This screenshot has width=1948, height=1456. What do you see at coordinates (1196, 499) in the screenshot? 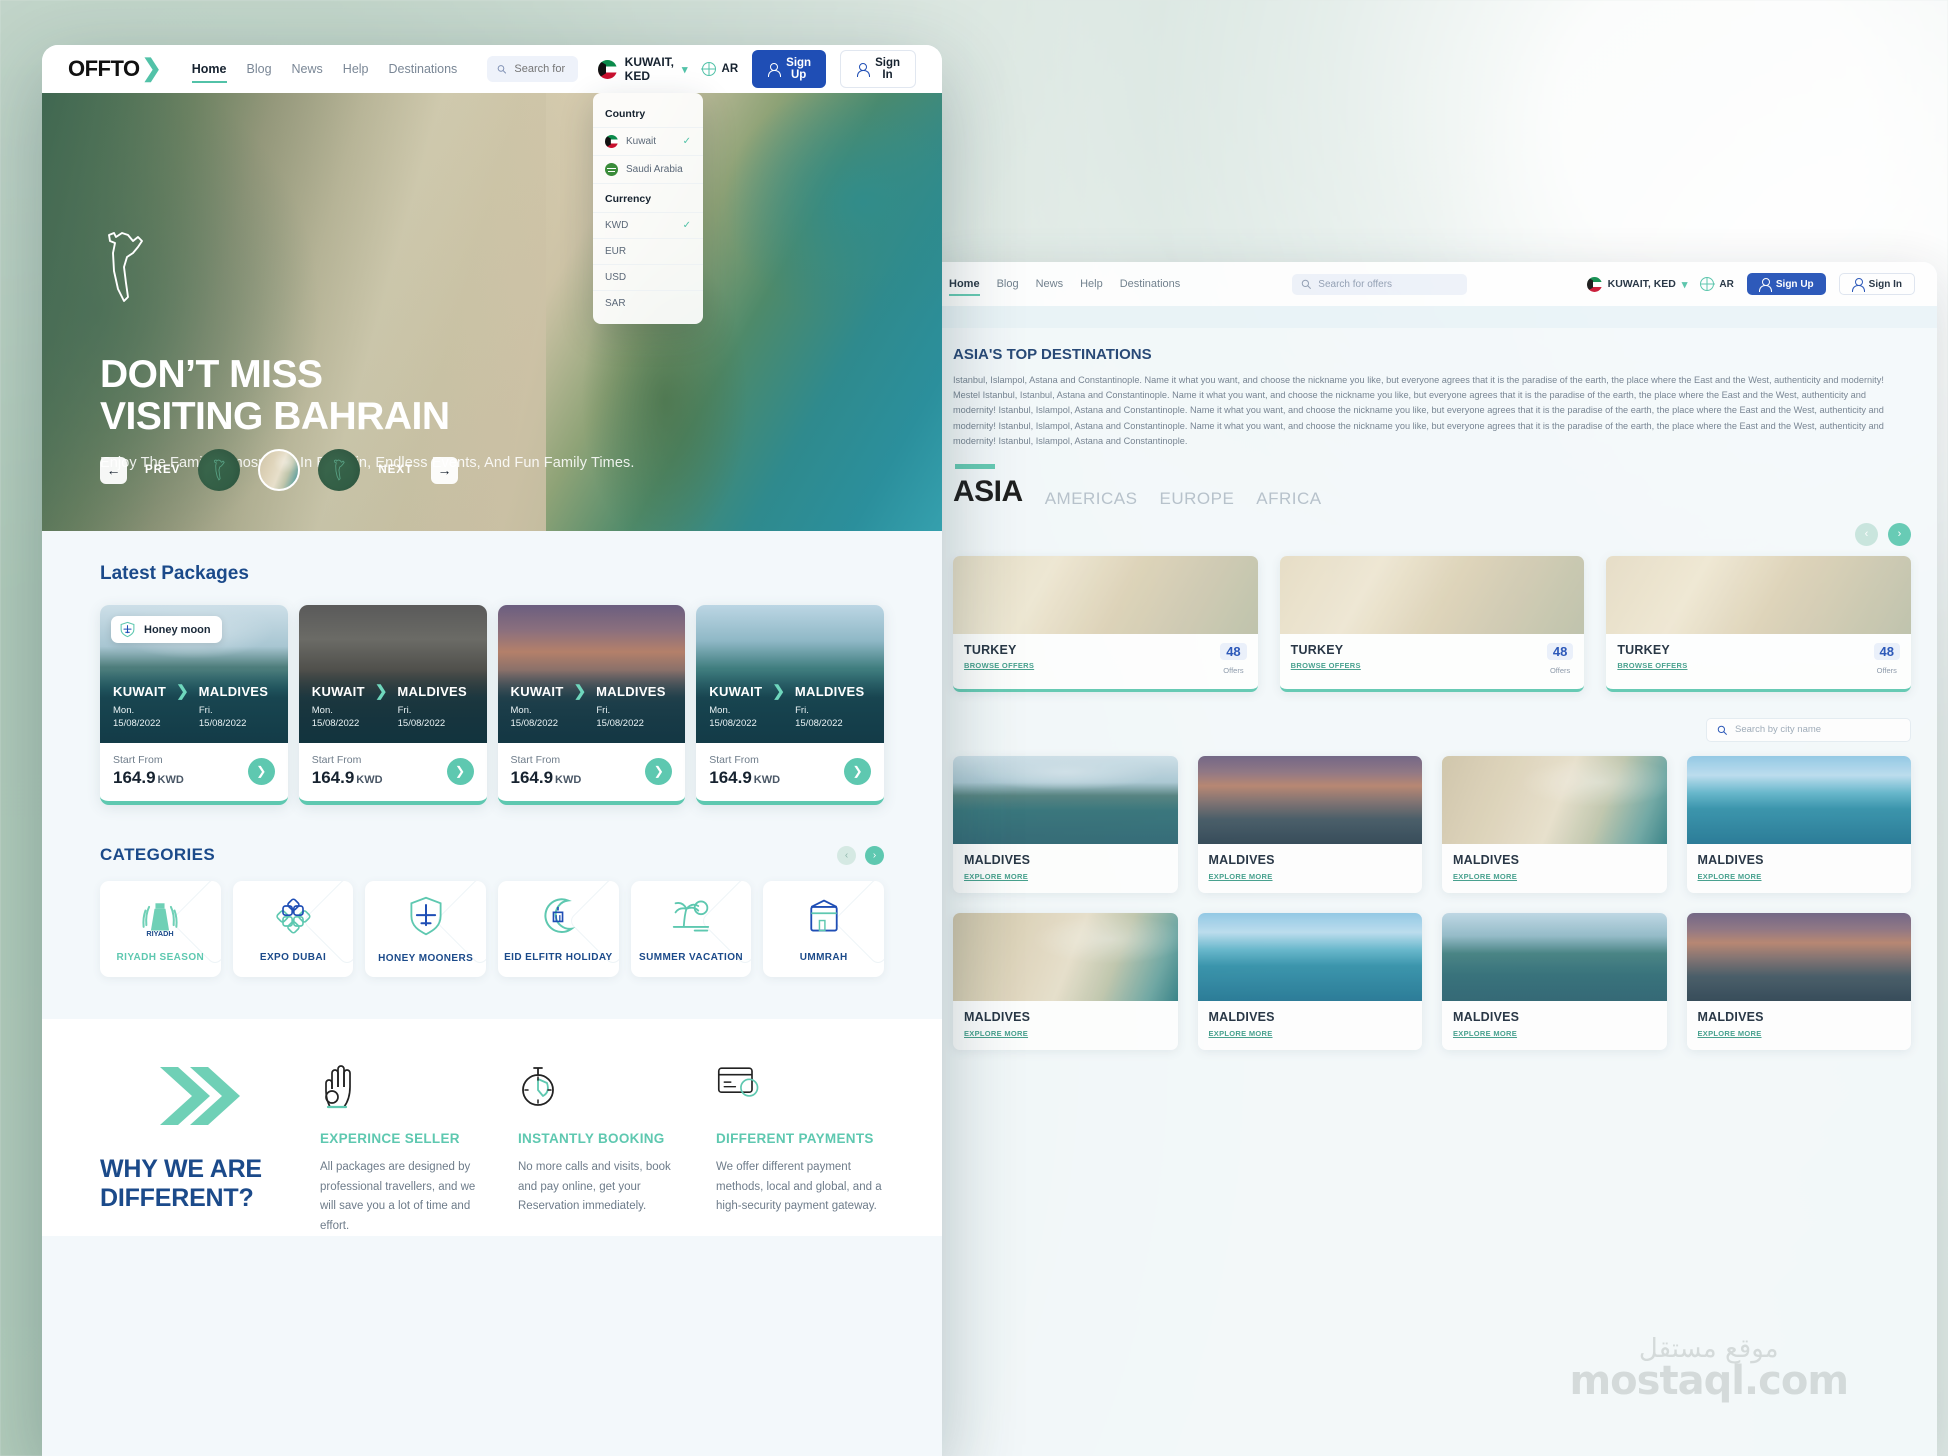
I see `w2-region-europe: EUROPE` at bounding box center [1196, 499].